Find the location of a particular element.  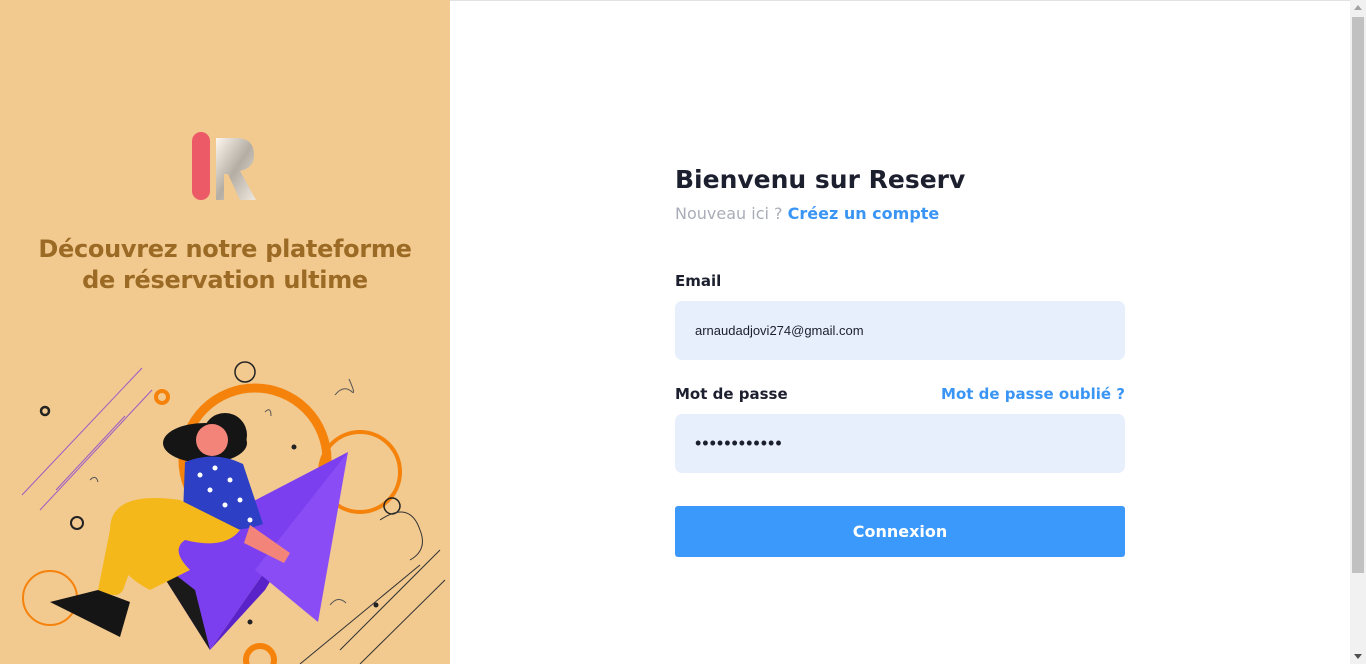

reserv-logo is located at coordinates (224, 166).